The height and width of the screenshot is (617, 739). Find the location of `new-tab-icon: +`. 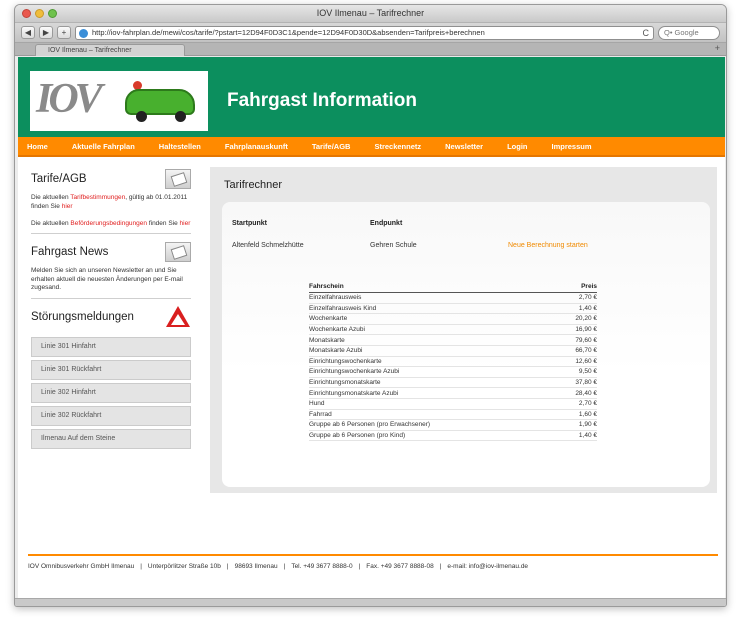

new-tab-icon: + is located at coordinates (717, 48).